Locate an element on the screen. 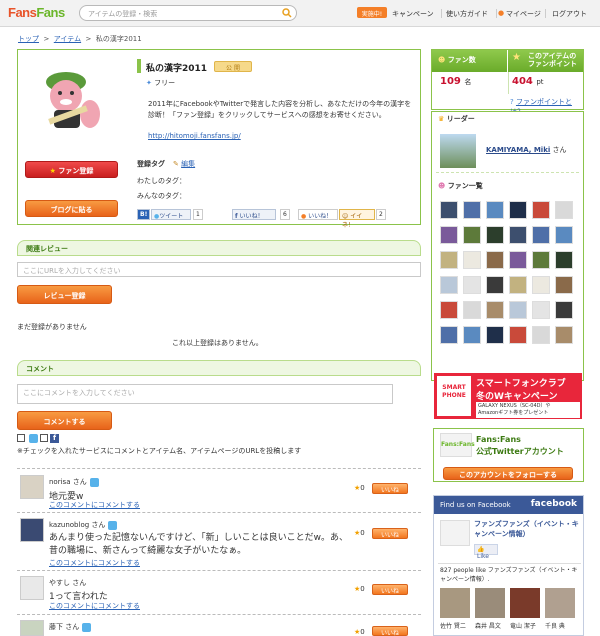 This screenshot has height=636, width=600. nav-campaign: キャンペーン is located at coordinates (413, 14).